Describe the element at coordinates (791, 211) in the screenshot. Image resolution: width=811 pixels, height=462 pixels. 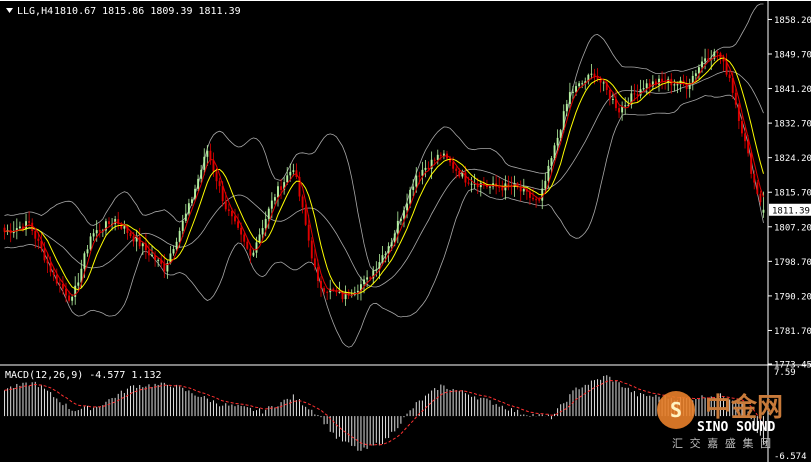
I see `last-price-label: 1811.39` at that location.